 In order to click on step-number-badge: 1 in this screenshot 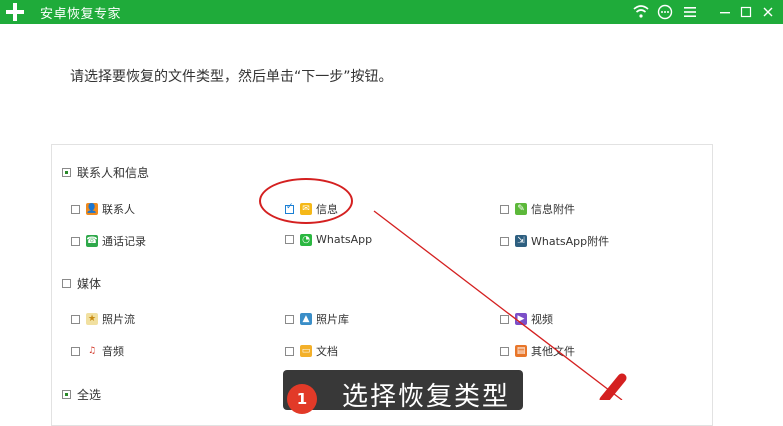, I will do `click(302, 399)`.